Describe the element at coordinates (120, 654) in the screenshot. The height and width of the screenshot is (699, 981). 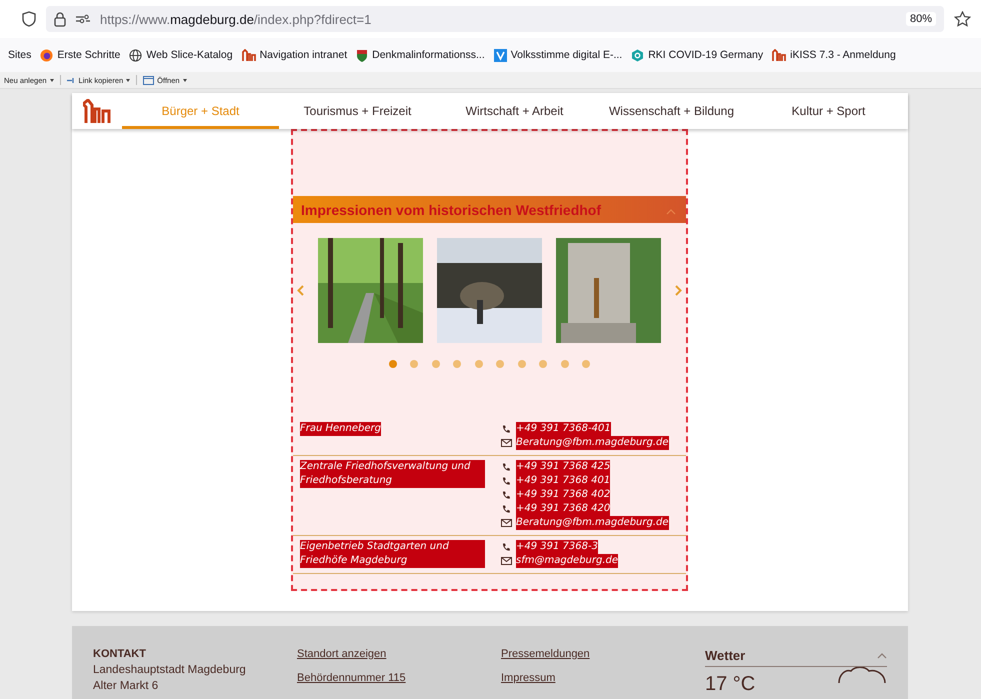
I see `contact-heading: KONTAKT` at that location.